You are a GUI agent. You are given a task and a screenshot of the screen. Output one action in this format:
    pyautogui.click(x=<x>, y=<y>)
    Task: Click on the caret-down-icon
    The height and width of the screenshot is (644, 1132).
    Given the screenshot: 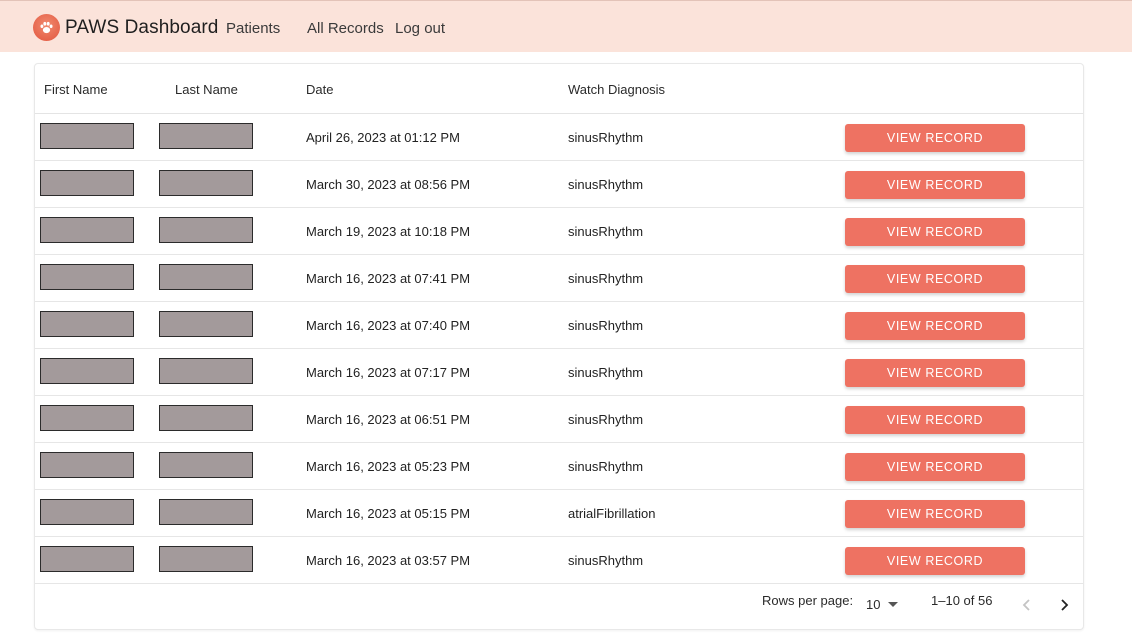 What is the action you would take?
    pyautogui.click(x=893, y=604)
    